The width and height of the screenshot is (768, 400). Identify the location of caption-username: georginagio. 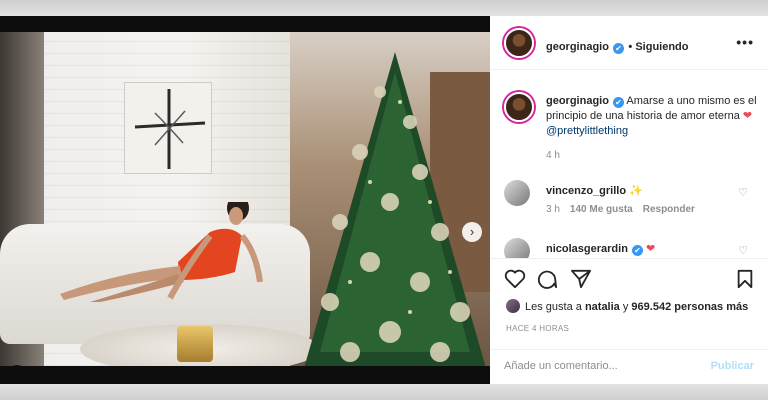
(577, 101).